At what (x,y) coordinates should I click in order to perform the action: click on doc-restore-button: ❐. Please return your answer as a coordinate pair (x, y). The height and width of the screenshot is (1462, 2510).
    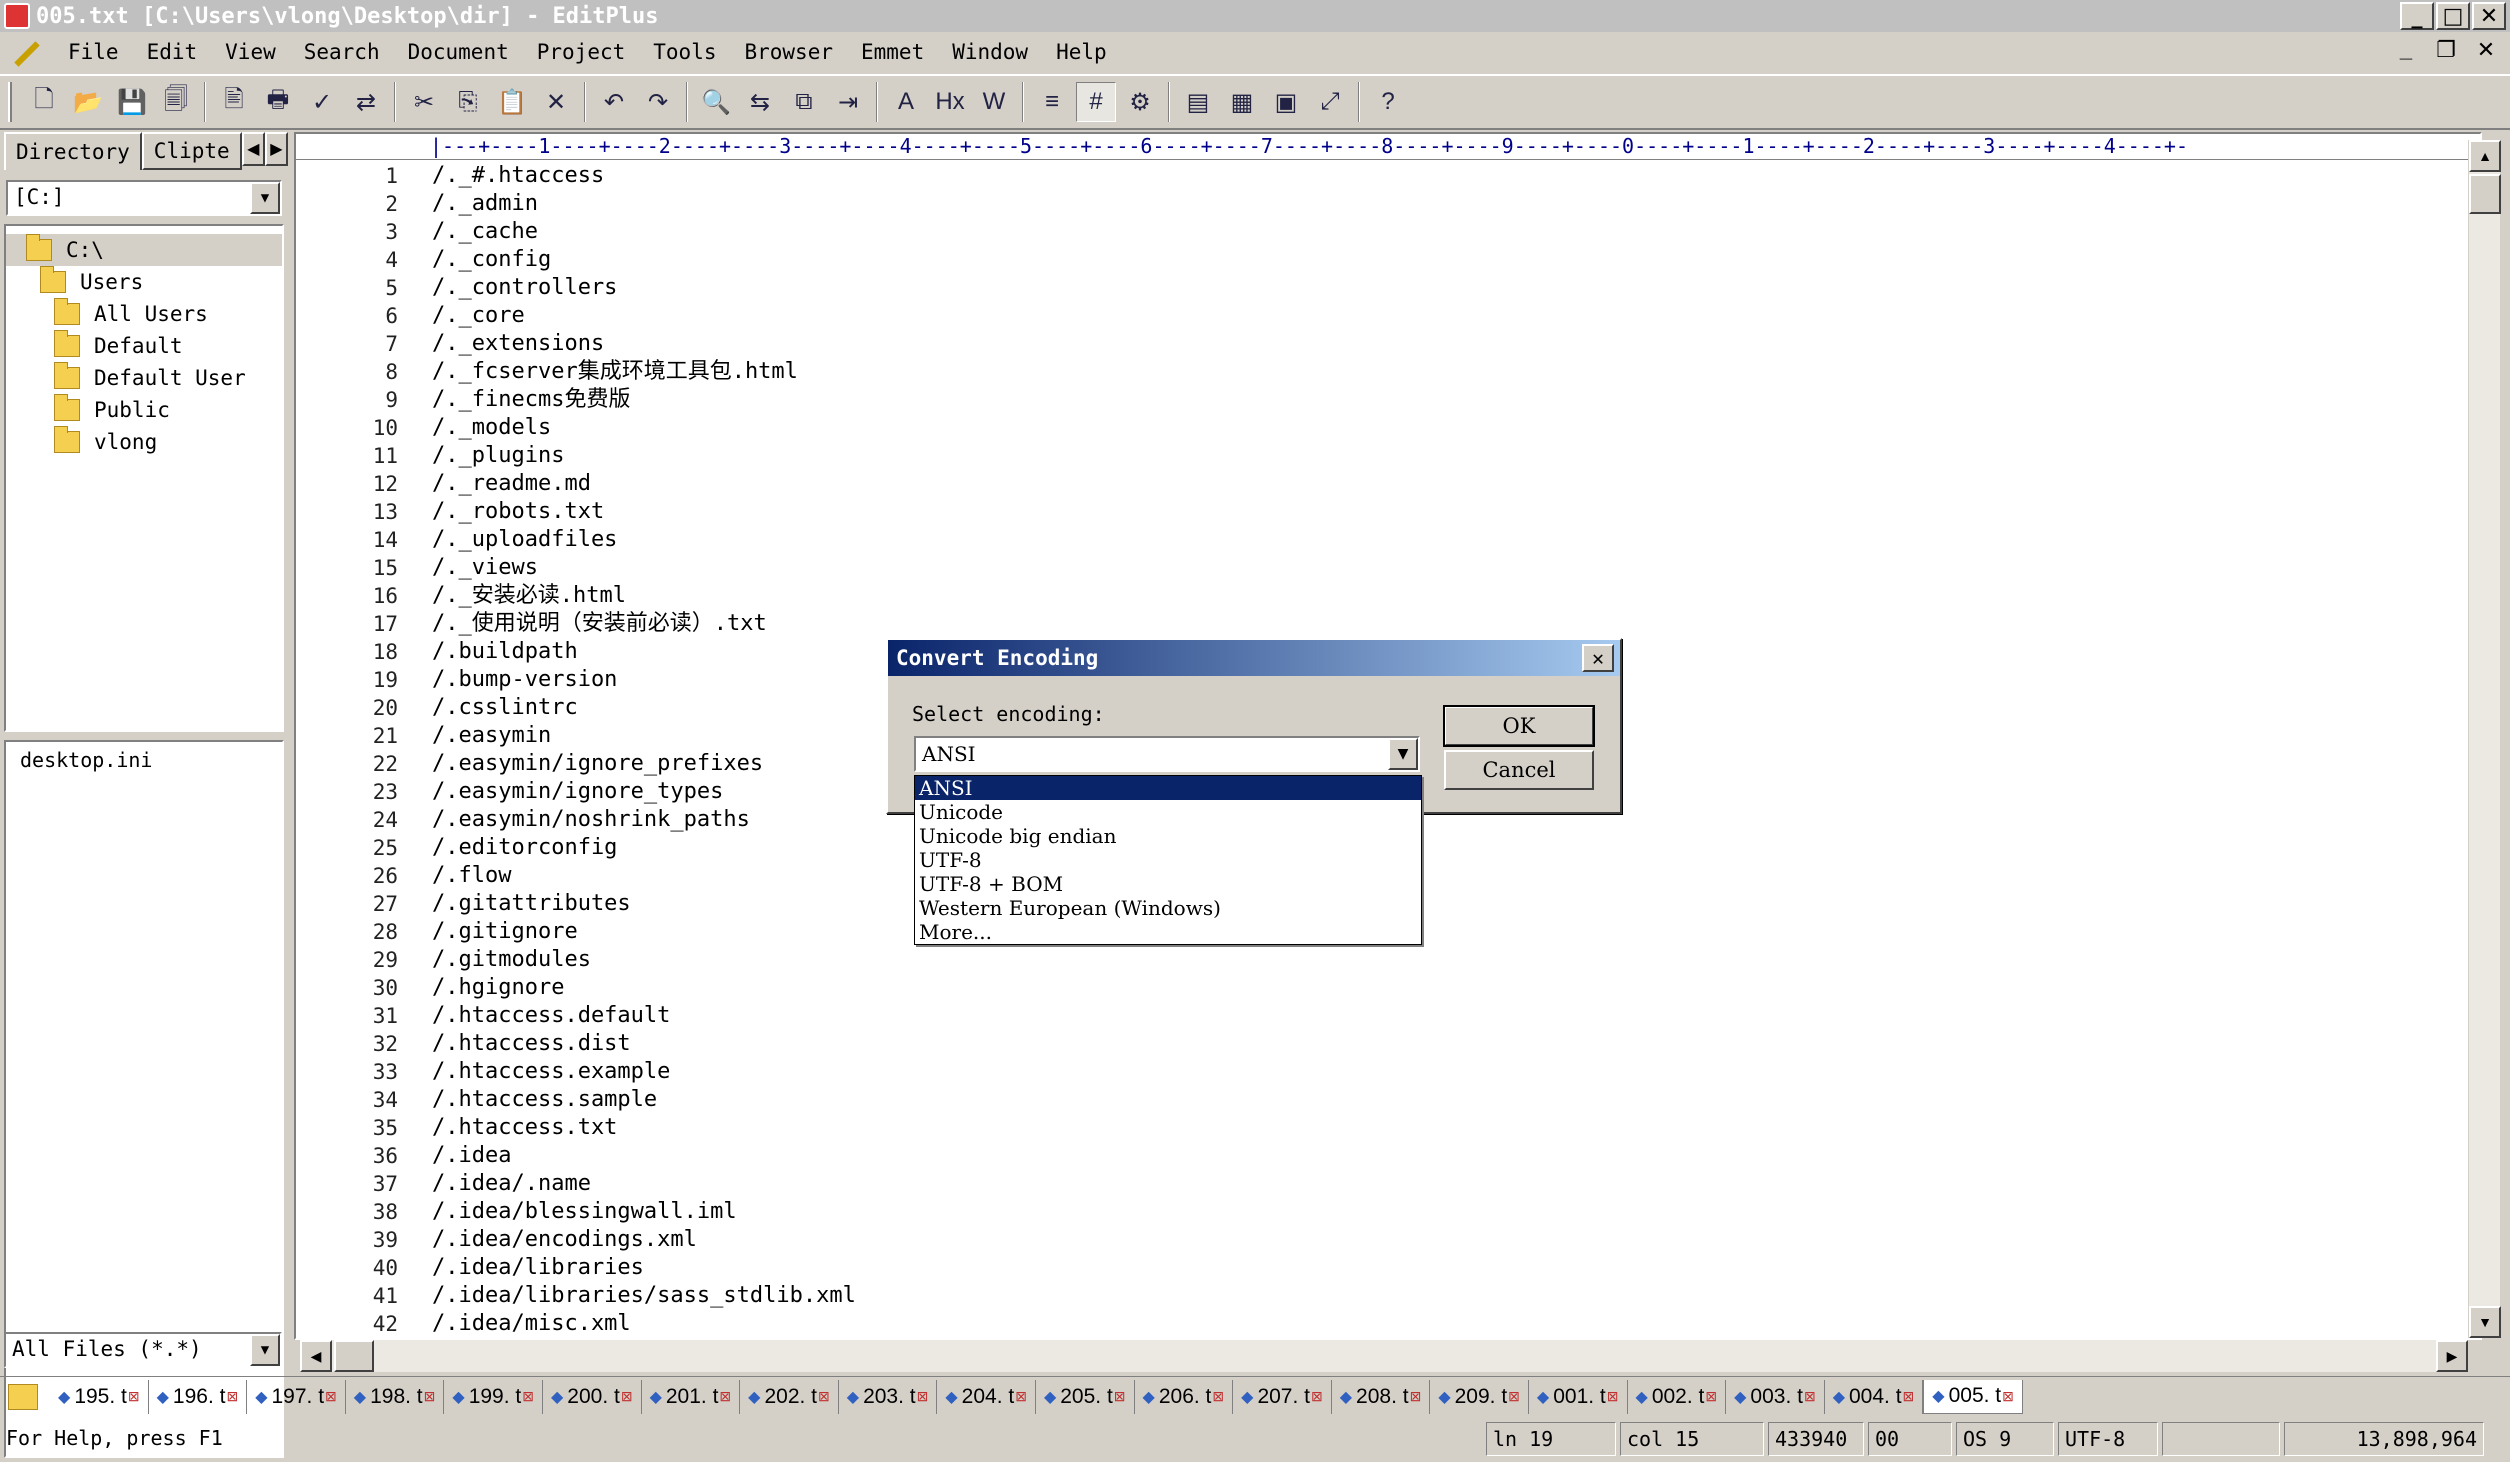
    Looking at the image, I should click on (2446, 50).